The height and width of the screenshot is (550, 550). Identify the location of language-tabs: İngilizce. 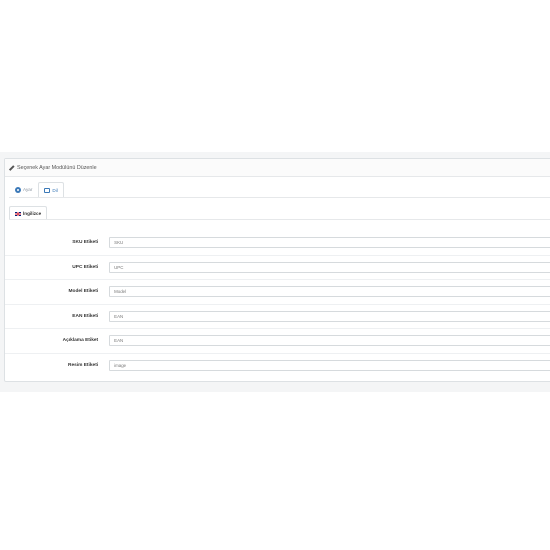
(28, 212).